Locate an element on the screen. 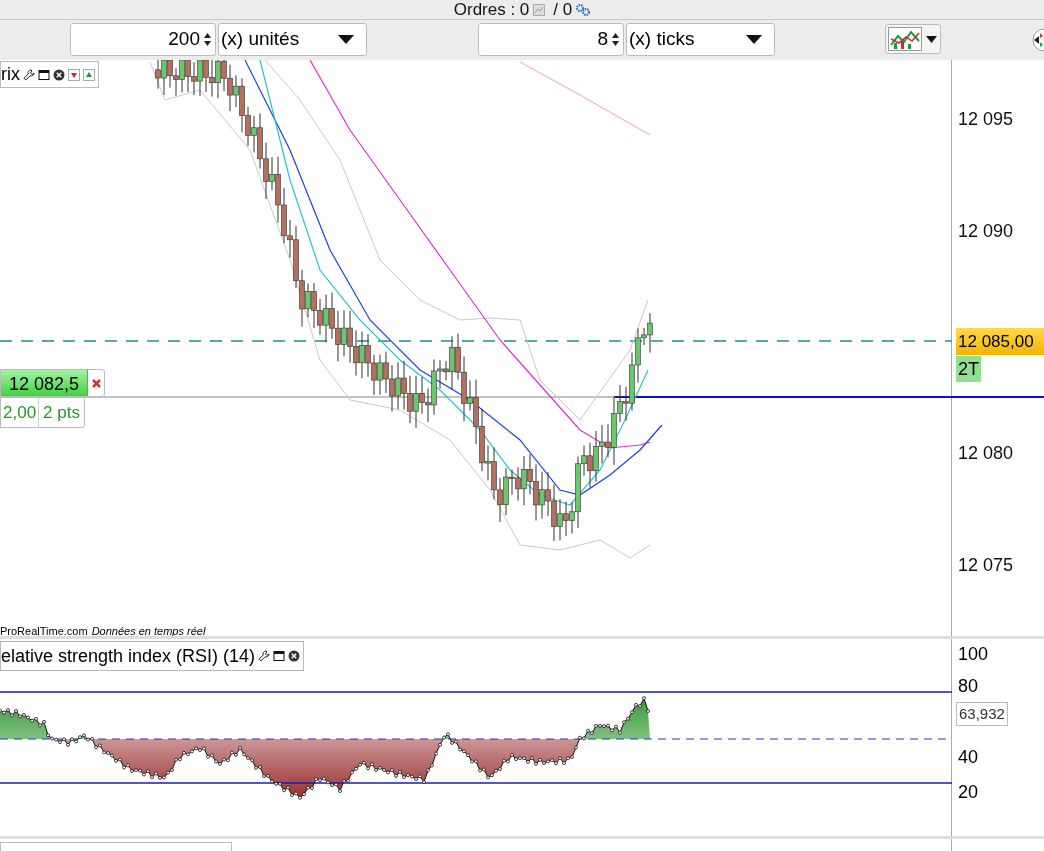 This screenshot has width=1044, height=851. price-axis-label: 12 095 is located at coordinates (986, 119).